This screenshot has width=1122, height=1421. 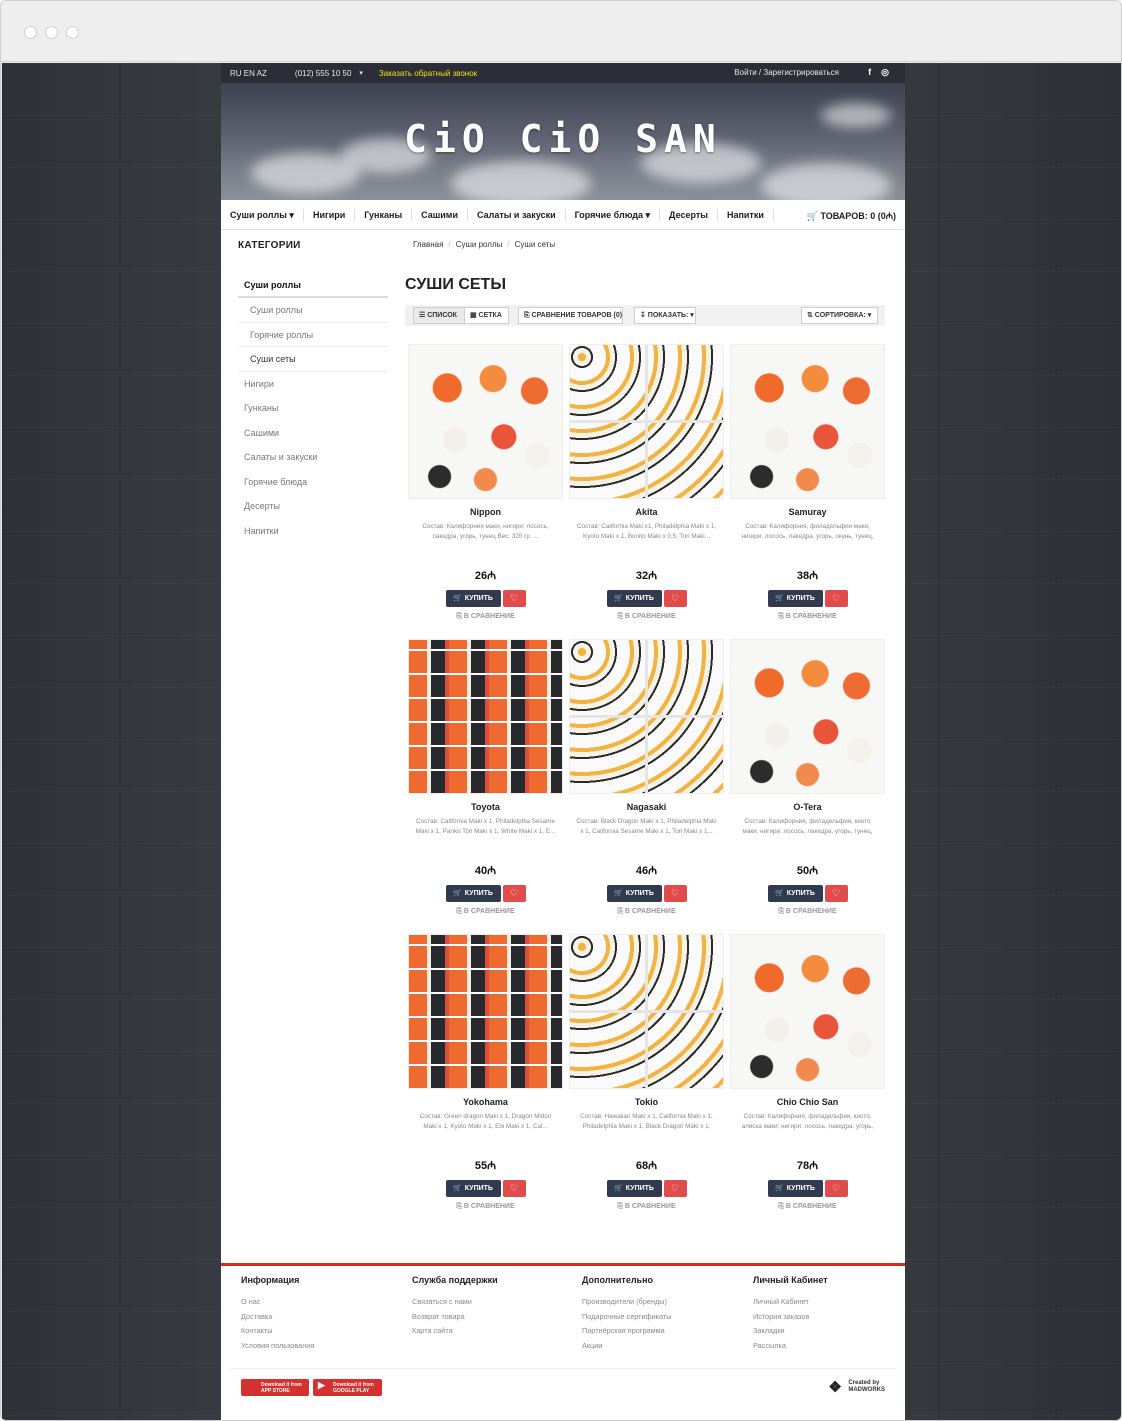 What do you see at coordinates (248, 73) in the screenshot?
I see `language-switcher: RU EN AZ` at bounding box center [248, 73].